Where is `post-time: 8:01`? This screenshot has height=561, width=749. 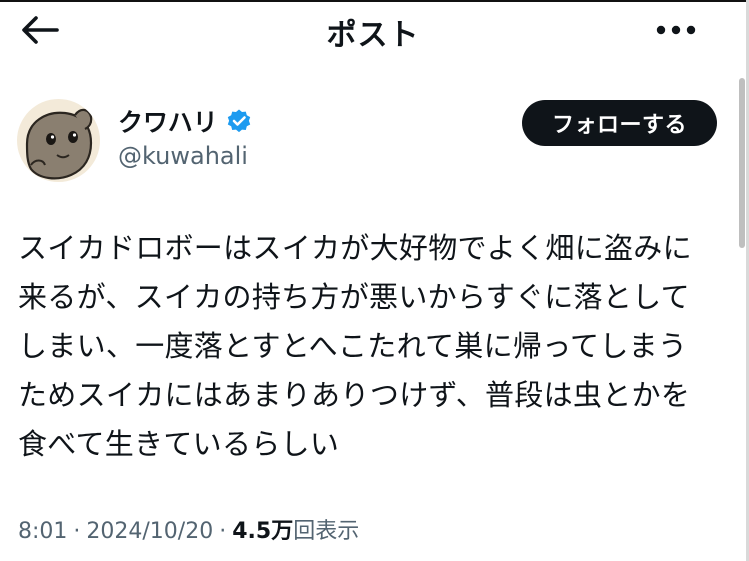 post-time: 8:01 is located at coordinates (42, 531).